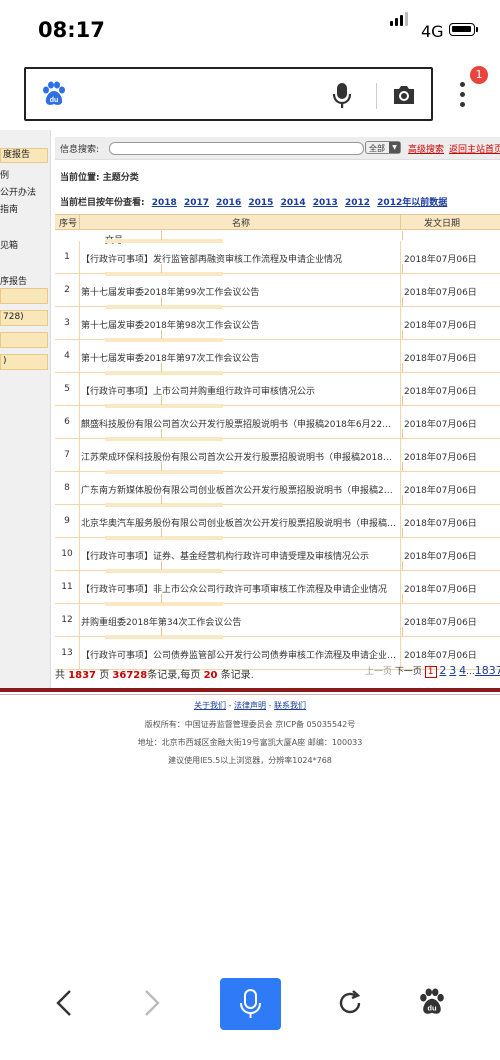 This screenshot has height=1060, width=500. Describe the element at coordinates (239, 258) in the screenshot. I see `row-title-link: 【行政许可事项】发行监管部再融资审核工作流程及申请企业情况` at that location.